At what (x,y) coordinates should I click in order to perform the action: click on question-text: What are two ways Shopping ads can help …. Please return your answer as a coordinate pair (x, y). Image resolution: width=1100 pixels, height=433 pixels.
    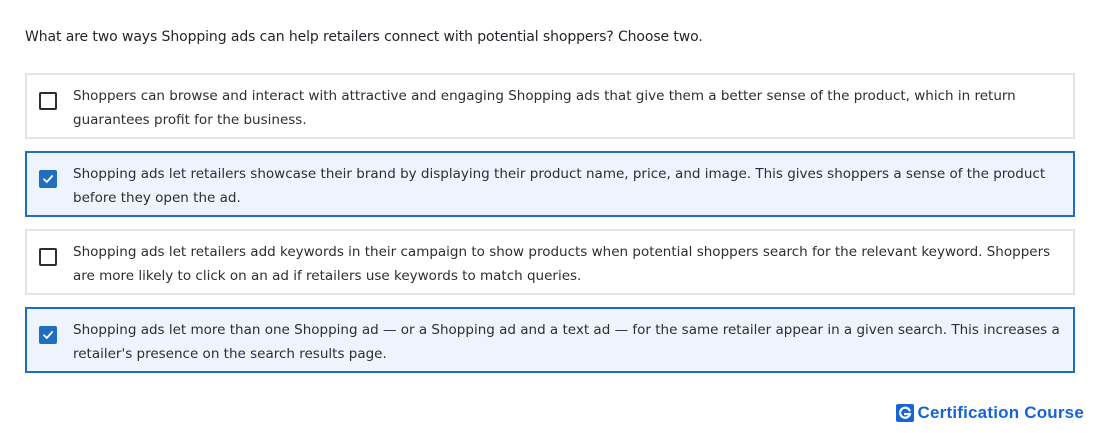
    Looking at the image, I should click on (364, 37).